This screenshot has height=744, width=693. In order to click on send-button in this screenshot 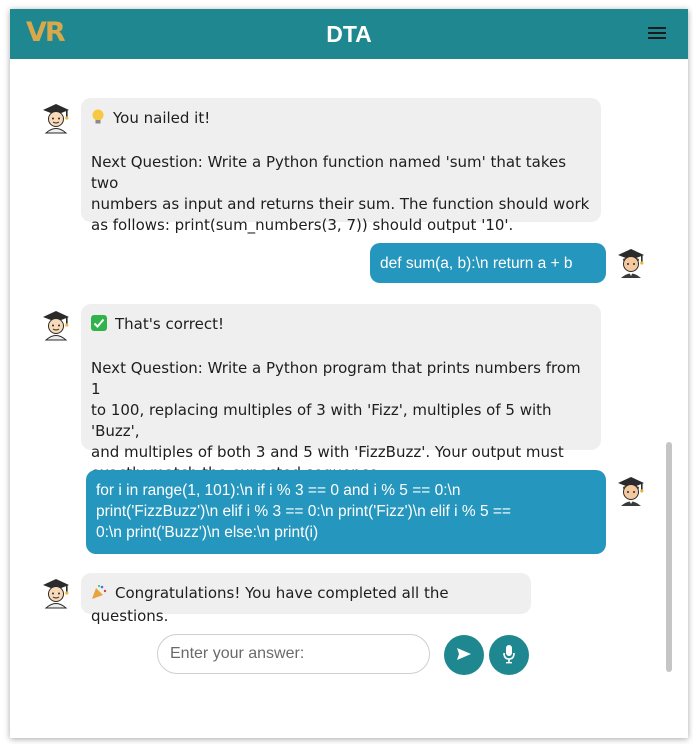, I will do `click(464, 655)`.